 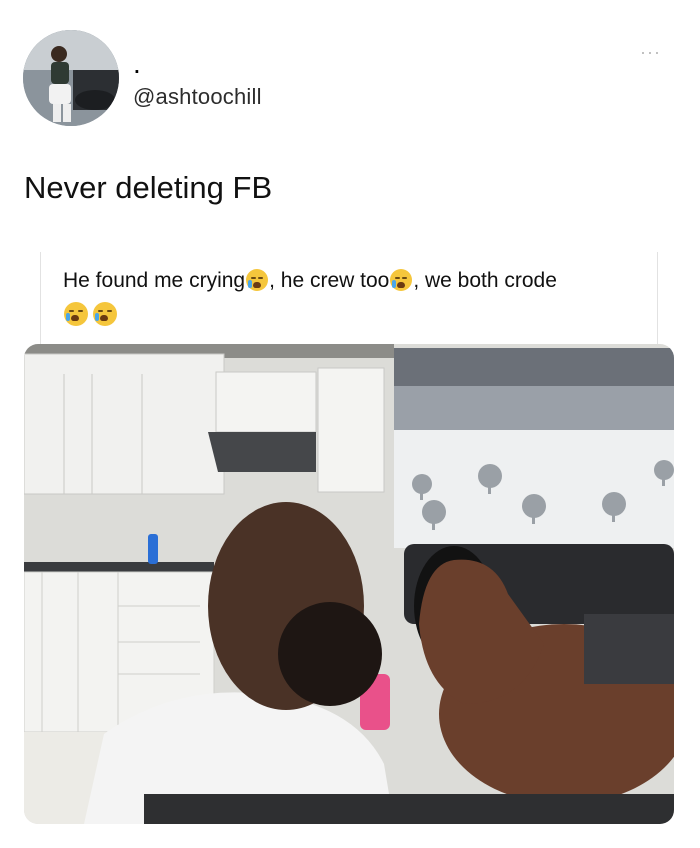 I want to click on more-options-icon: ···, so click(x=650, y=52).